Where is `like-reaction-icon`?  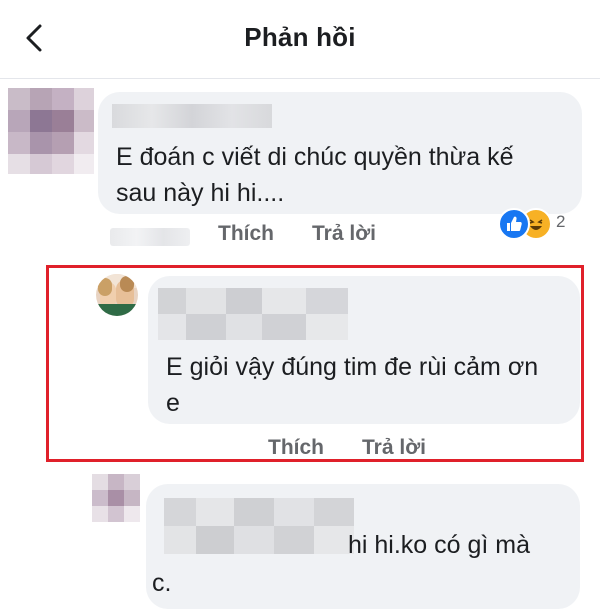 like-reaction-icon is located at coordinates (514, 224).